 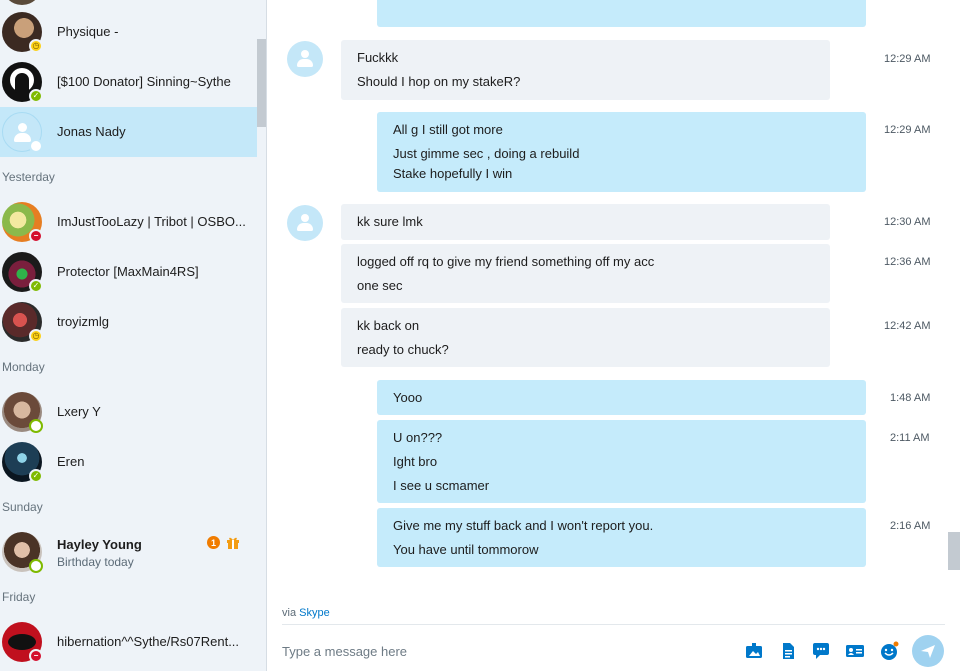 I want to click on contact-item-sinning: ✓ [$100 Donator] Sinning~Sythe, so click(x=128, y=82).